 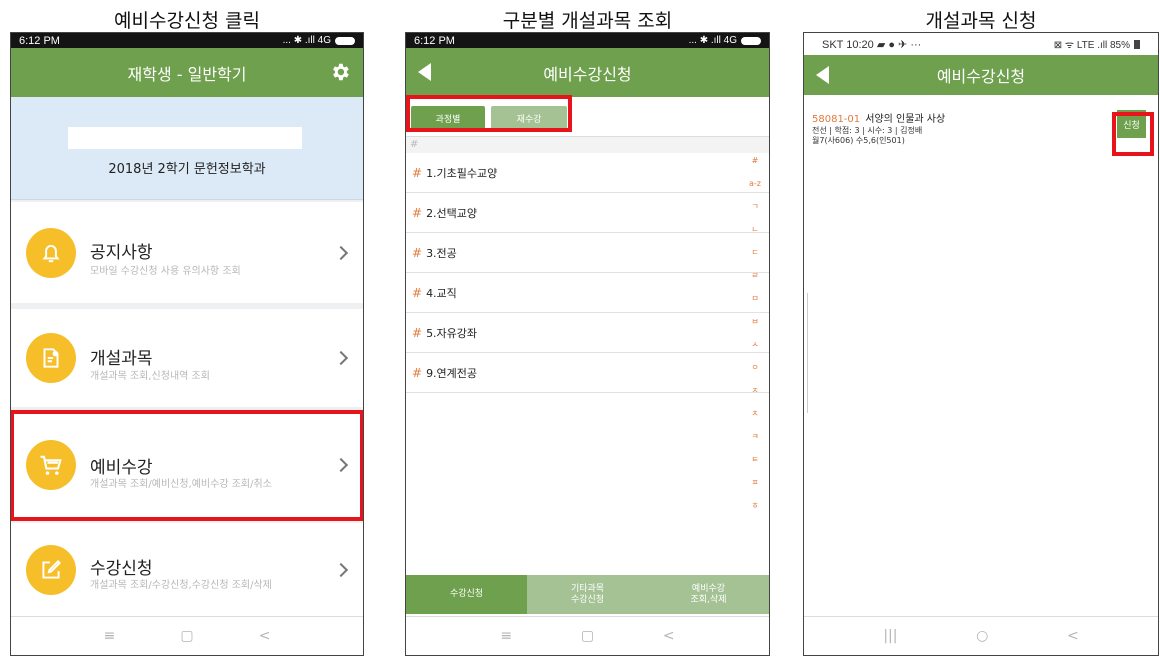 I want to click on course-name: 서양의 인물과 사상, so click(x=905, y=119).